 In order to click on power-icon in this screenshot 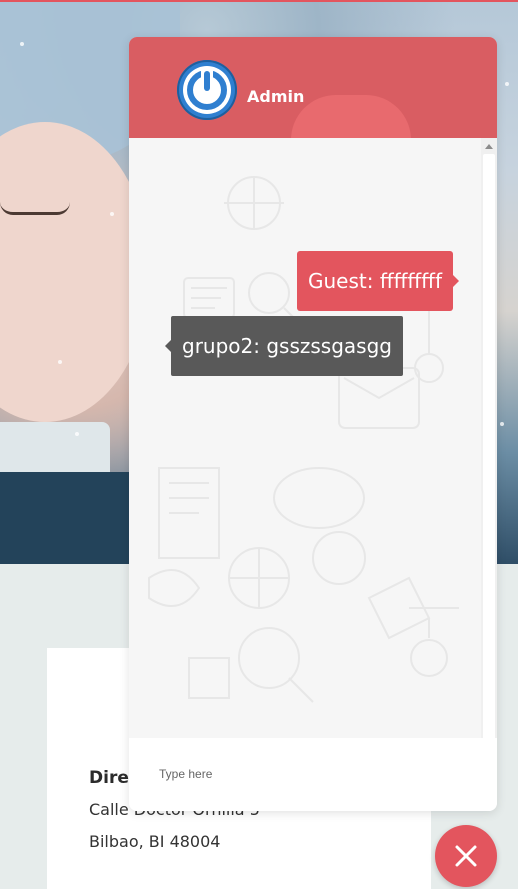, I will do `click(207, 90)`.